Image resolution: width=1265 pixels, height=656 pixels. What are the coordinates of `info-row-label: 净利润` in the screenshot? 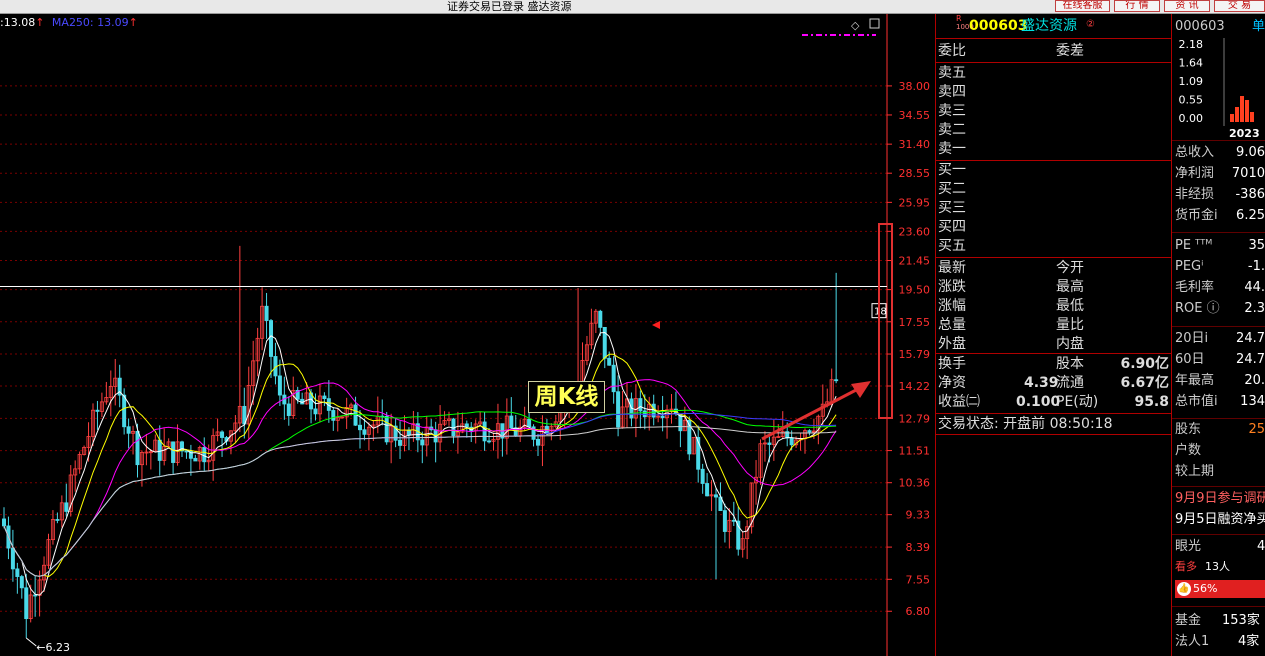 It's located at (1195, 173).